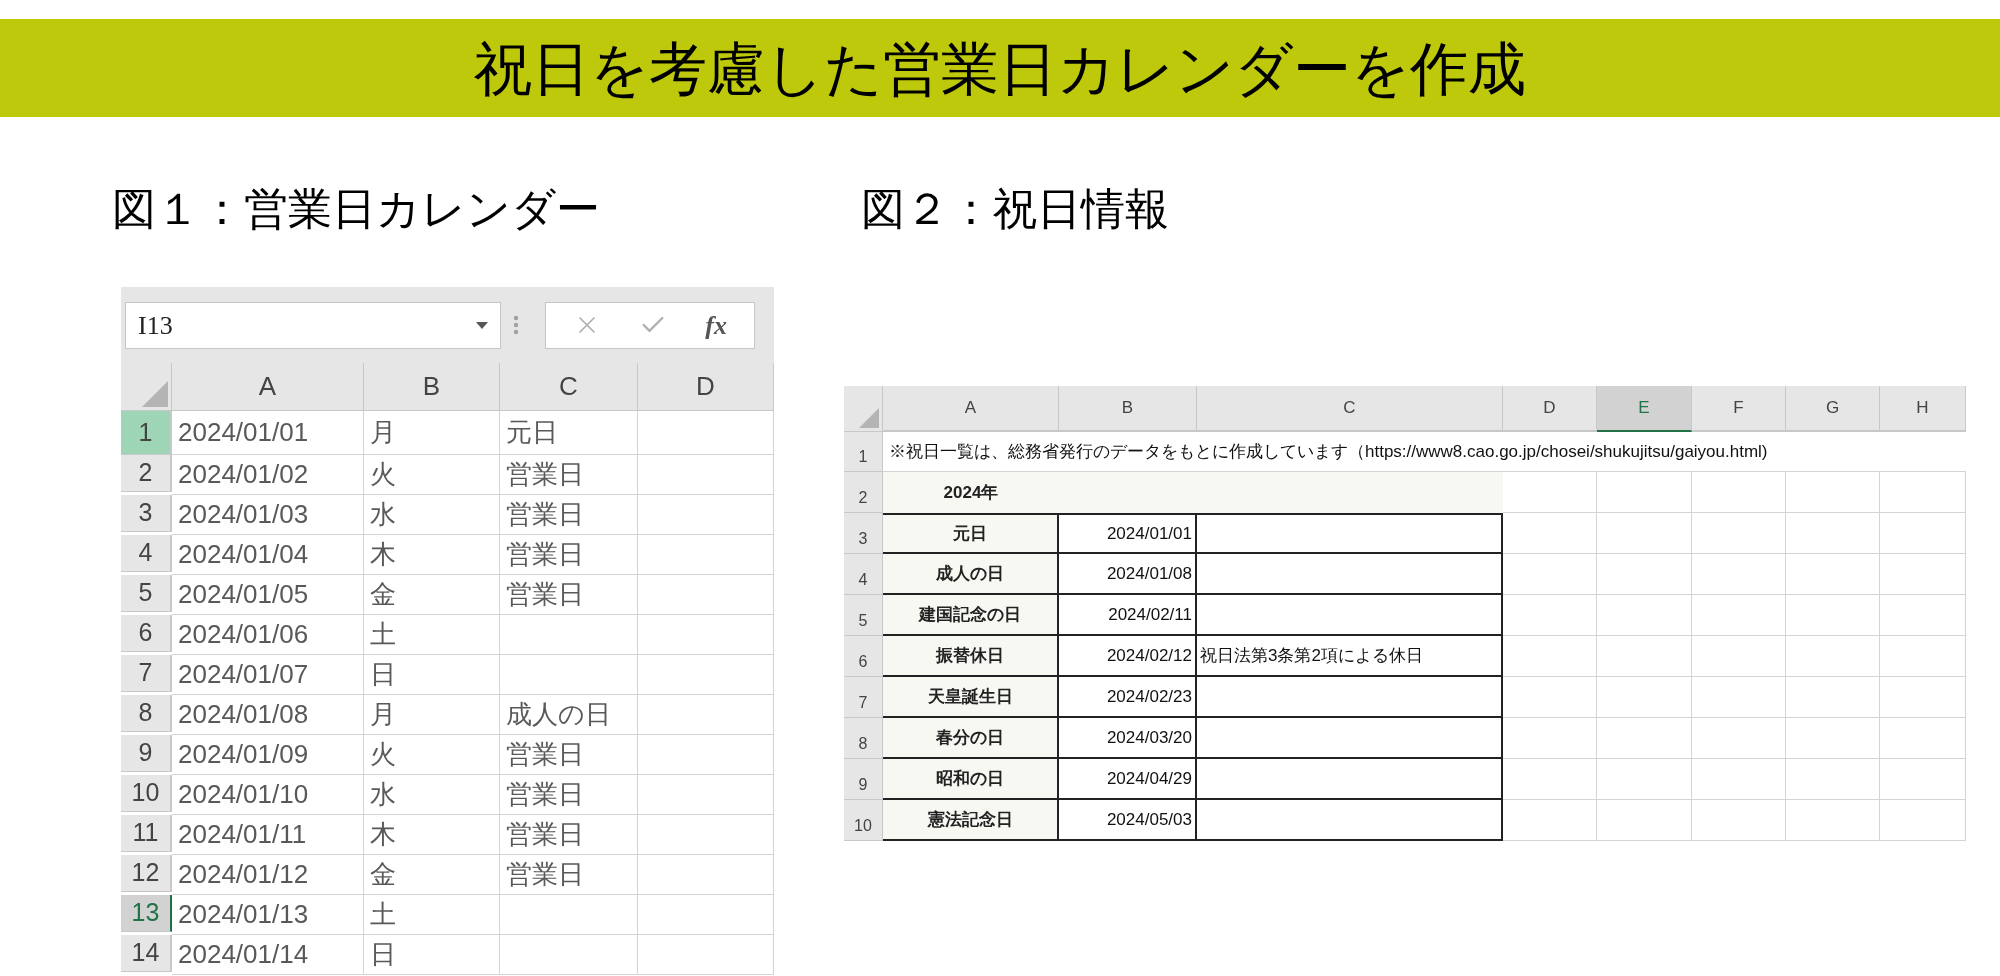 This screenshot has height=976, width=2000. I want to click on table-cell: 春分の日, so click(971, 738).